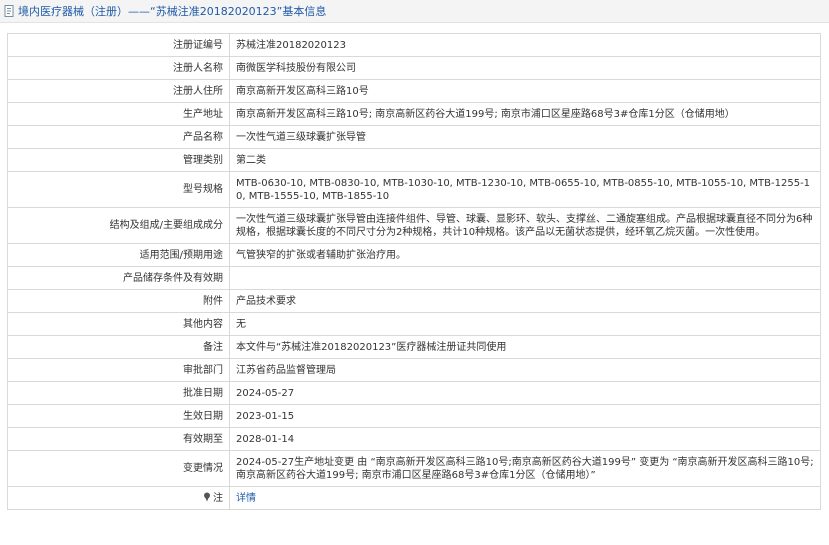 This screenshot has height=545, width=829. I want to click on row-value: 本文件与“苏械注准20182020123”医疗器械注册证共同使用, so click(525, 347).